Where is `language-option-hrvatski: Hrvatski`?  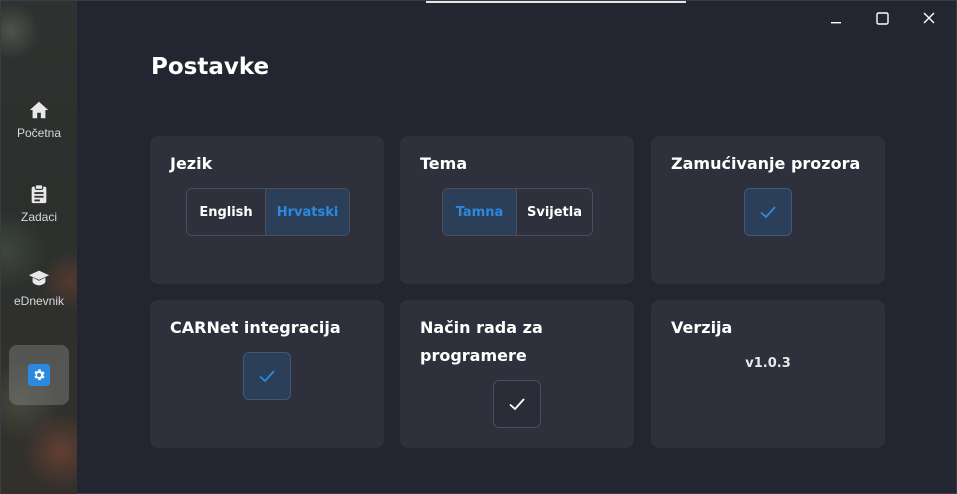 language-option-hrvatski: Hrvatski is located at coordinates (307, 212).